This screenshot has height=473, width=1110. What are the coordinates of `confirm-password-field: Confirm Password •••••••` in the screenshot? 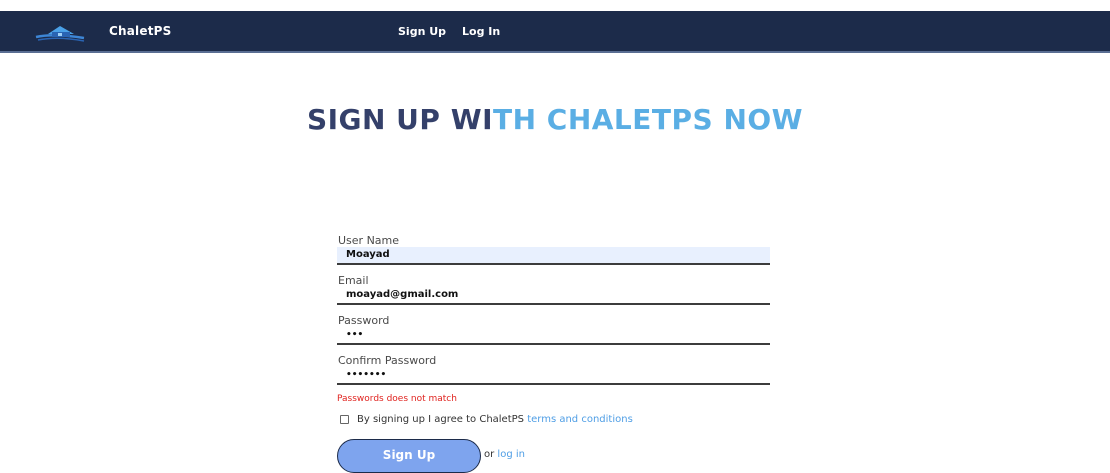 It's located at (553, 369).